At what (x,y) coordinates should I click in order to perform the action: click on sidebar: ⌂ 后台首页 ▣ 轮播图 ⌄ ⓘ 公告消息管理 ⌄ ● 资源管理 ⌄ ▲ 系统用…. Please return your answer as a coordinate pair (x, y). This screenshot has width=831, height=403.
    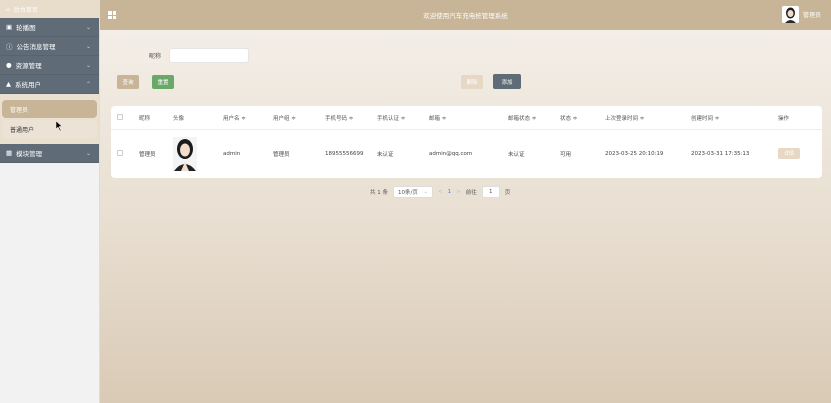
    Looking at the image, I should click on (50, 201).